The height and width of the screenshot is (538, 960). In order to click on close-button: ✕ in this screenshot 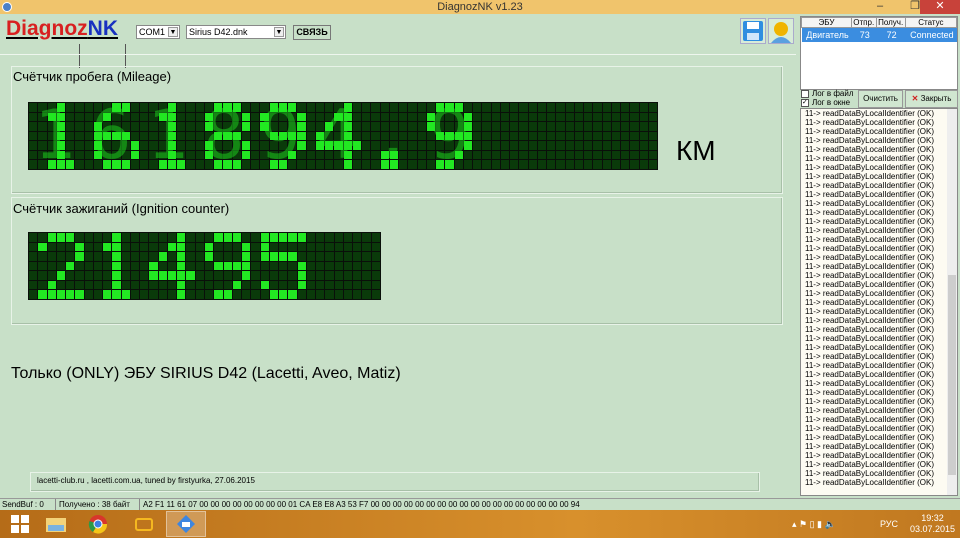, I will do `click(940, 7)`.